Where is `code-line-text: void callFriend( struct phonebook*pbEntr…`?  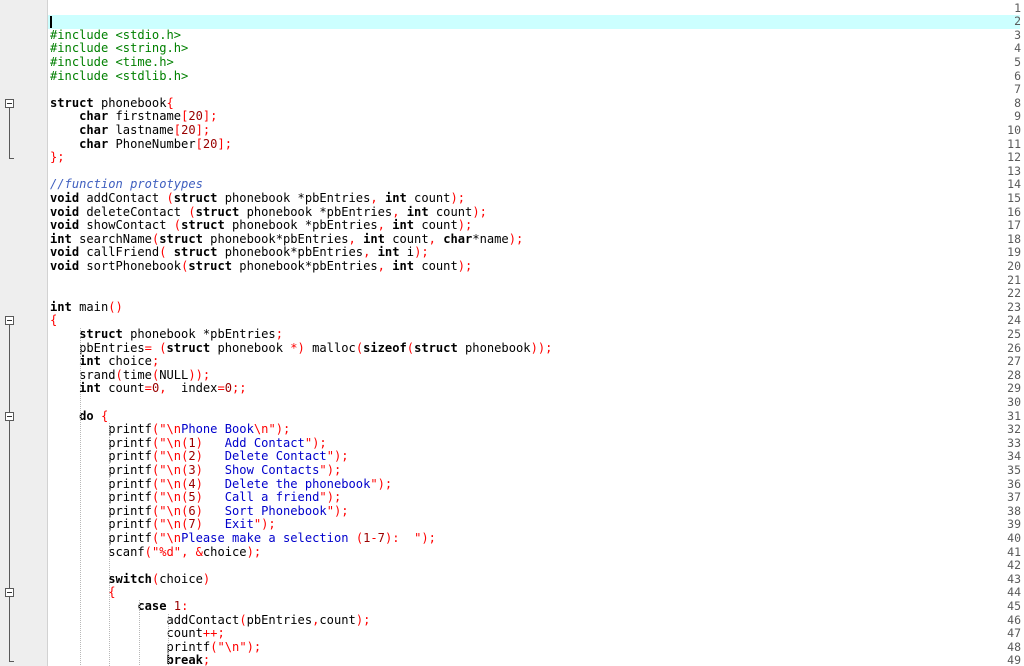 code-line-text: void callFriend( struct phonebook*pbEntr… is located at coordinates (238, 252).